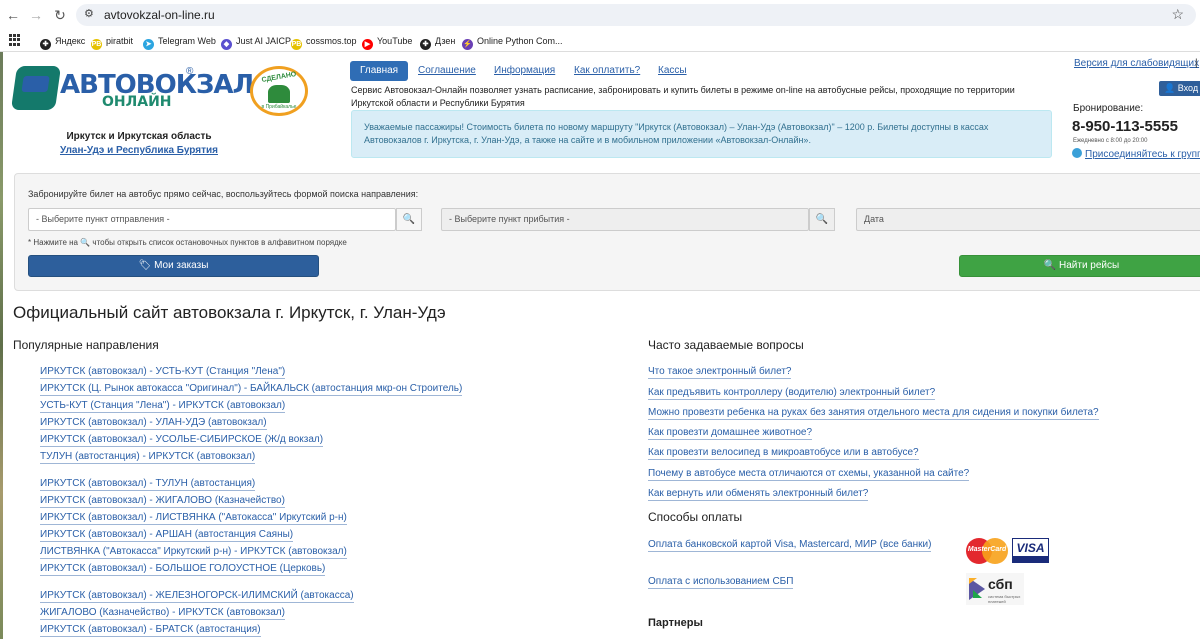  What do you see at coordinates (1028, 219) in the screenshot?
I see `date-input: Дата` at bounding box center [1028, 219].